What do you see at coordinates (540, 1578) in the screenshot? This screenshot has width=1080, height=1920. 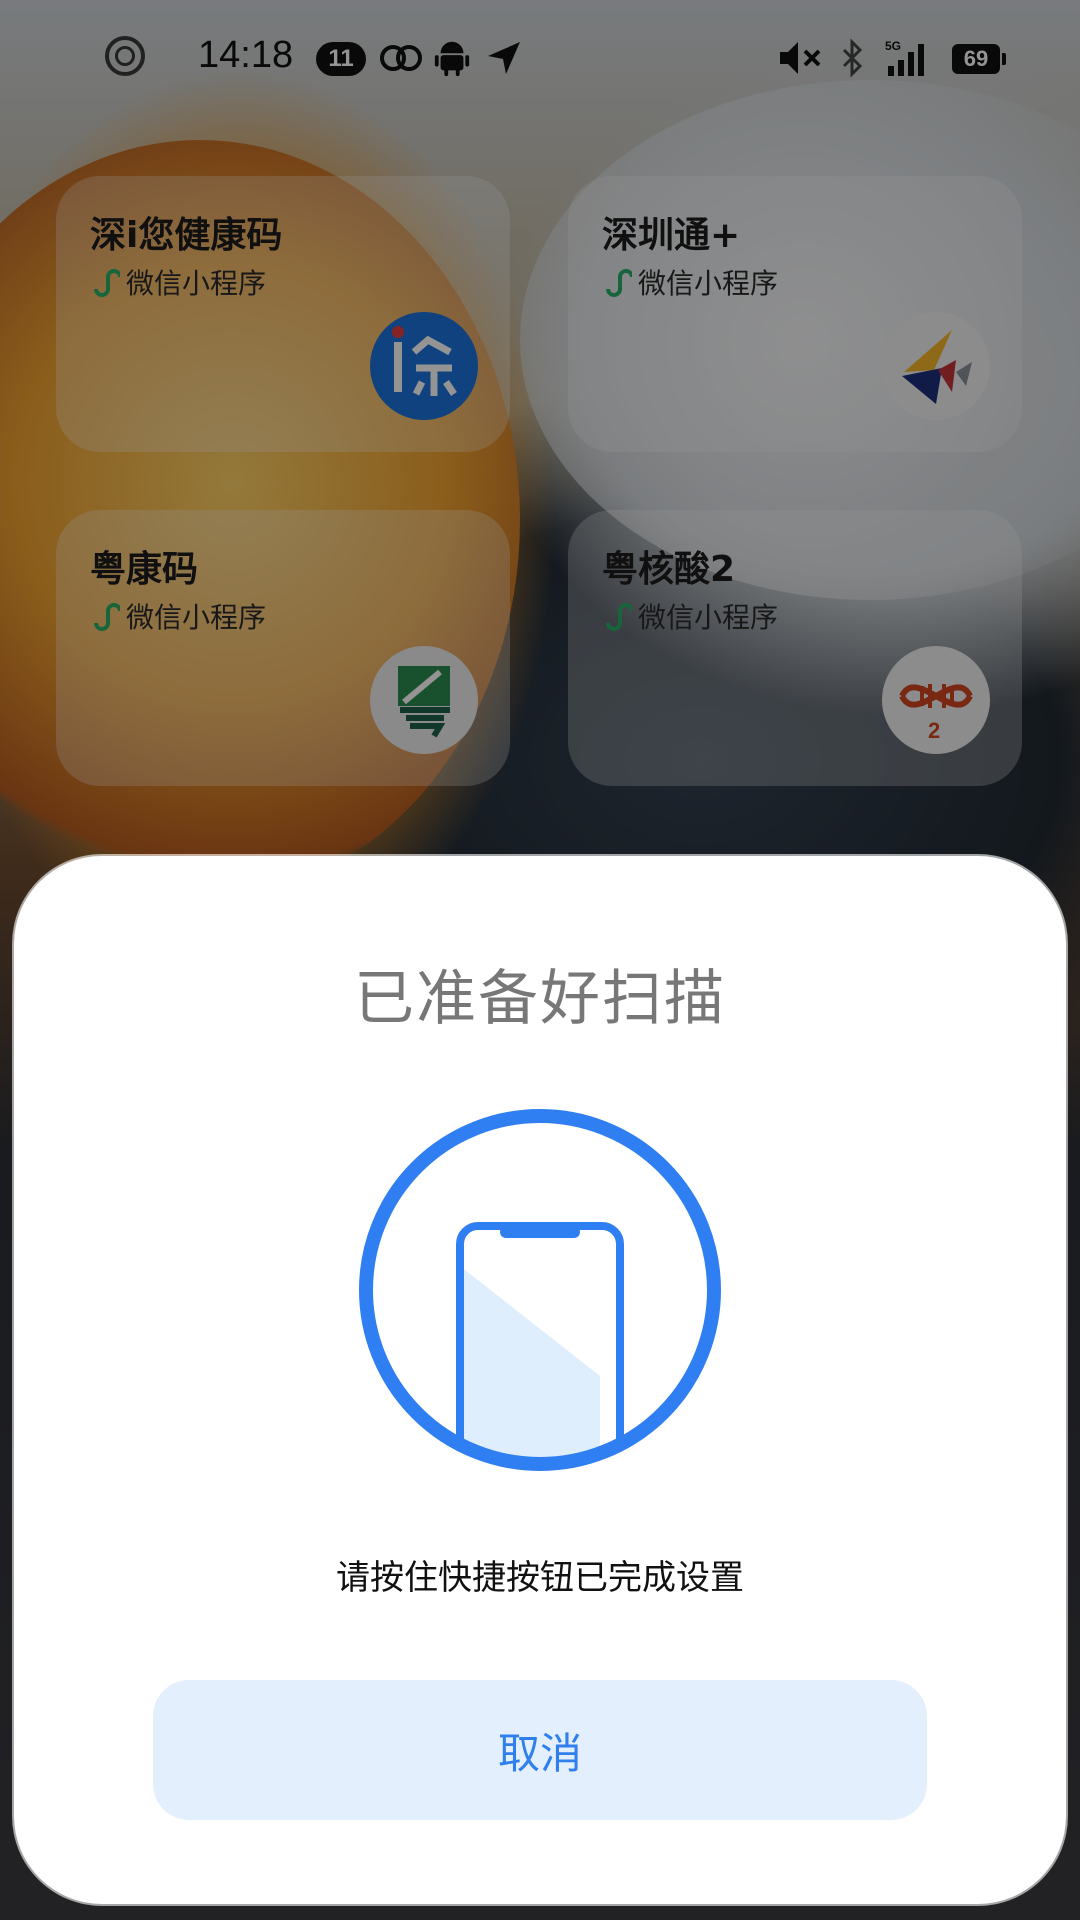 I see `sheet-hint: 请按住快捷按钮已完成设置` at bounding box center [540, 1578].